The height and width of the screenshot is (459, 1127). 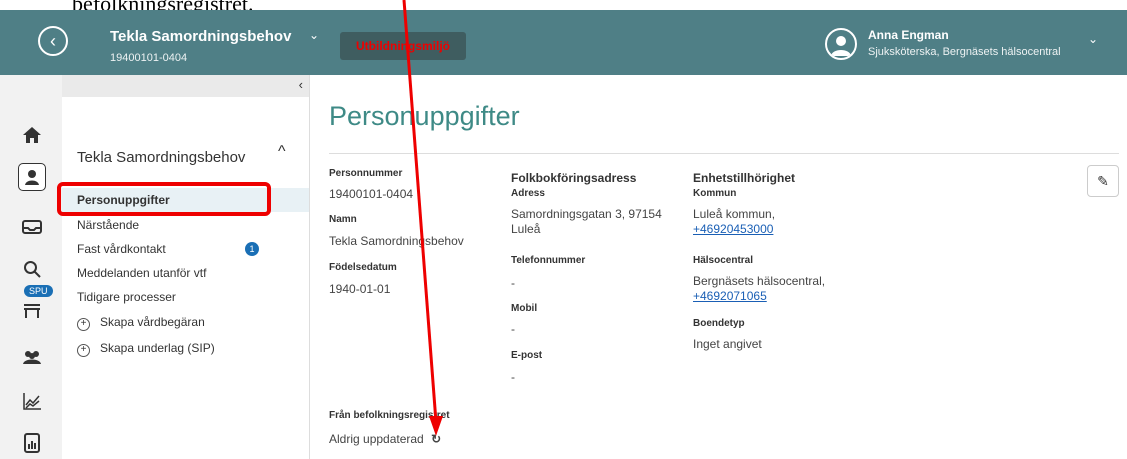 I want to click on icon-rail: SPU, so click(x=31, y=267).